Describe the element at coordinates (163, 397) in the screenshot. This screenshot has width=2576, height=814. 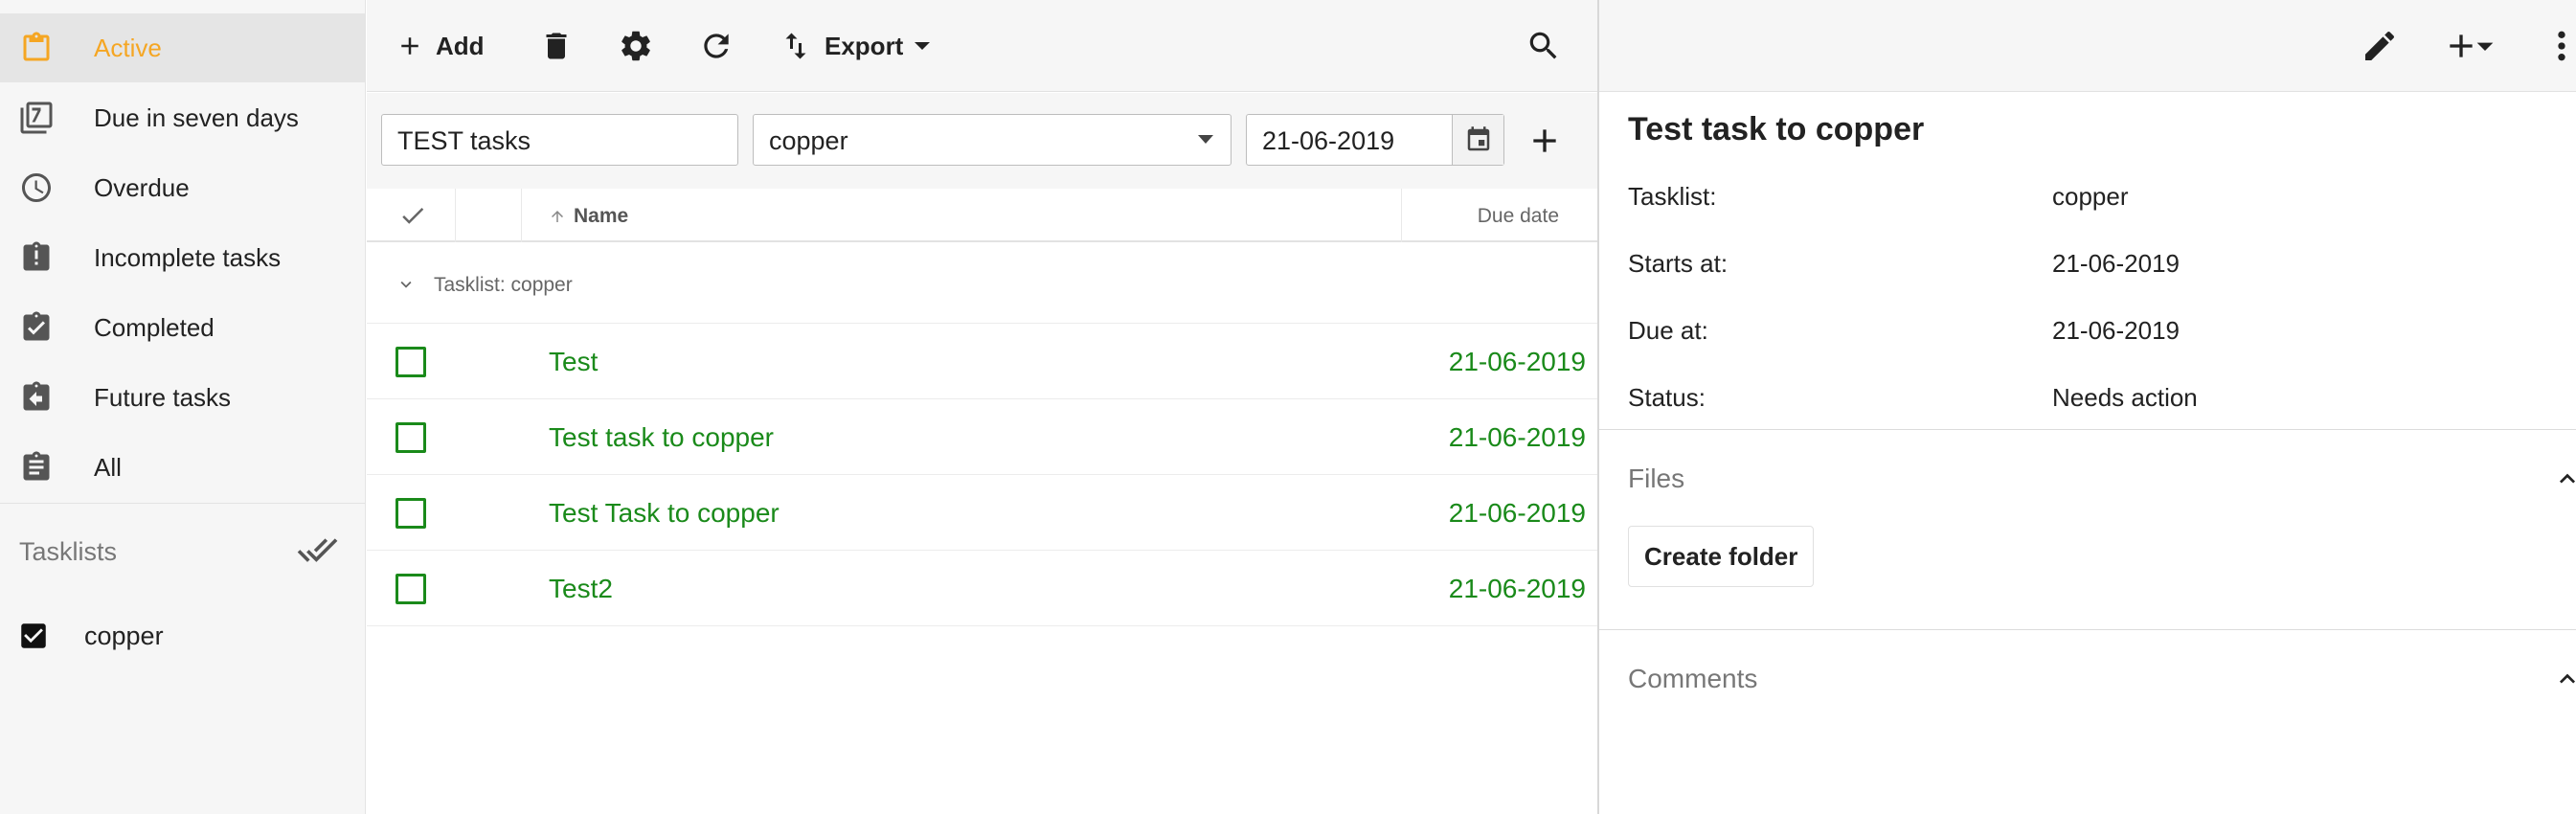
I see `sidebar-item-label: Future tasks` at that location.